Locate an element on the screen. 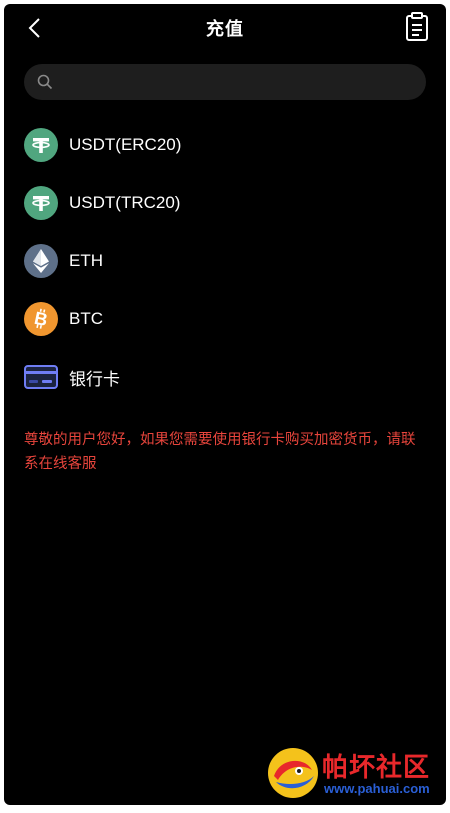 Image resolution: width=450 pixels, height=813 pixels. watermark-url: www.pahuai.com is located at coordinates (377, 788).